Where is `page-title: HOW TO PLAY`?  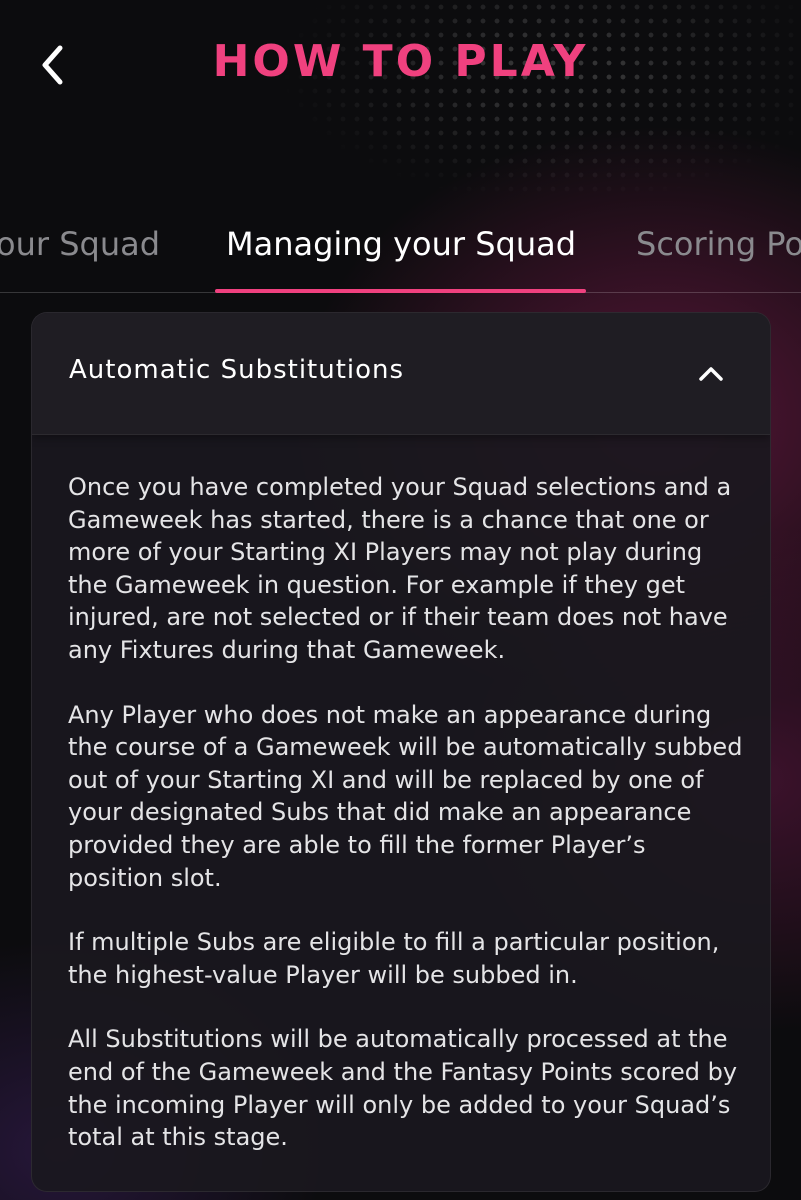 page-title: HOW TO PLAY is located at coordinates (400, 61).